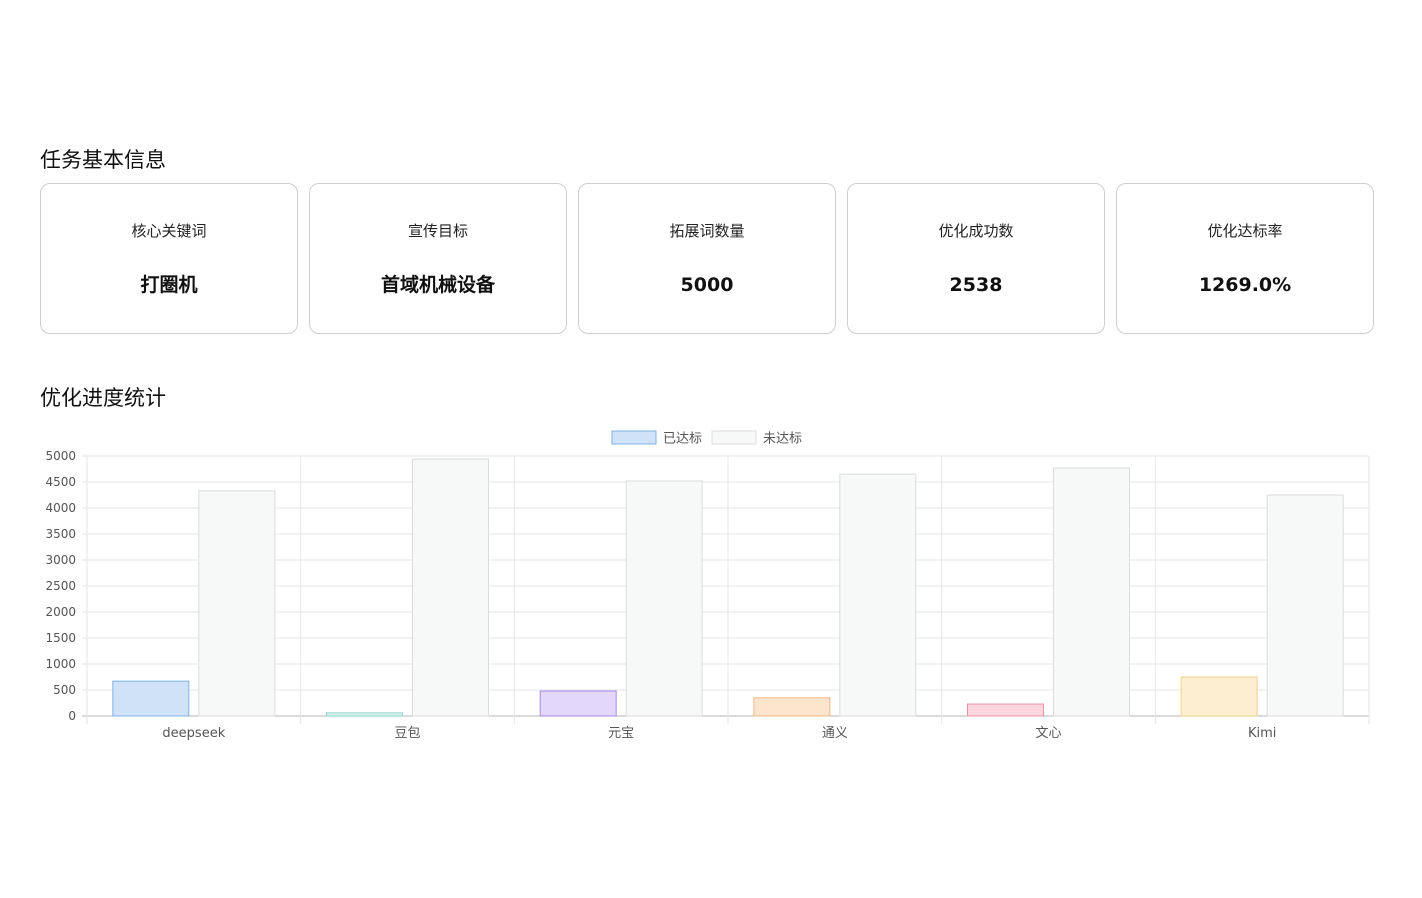  Describe the element at coordinates (169, 285) in the screenshot. I see `card-value: 打圈机` at that location.